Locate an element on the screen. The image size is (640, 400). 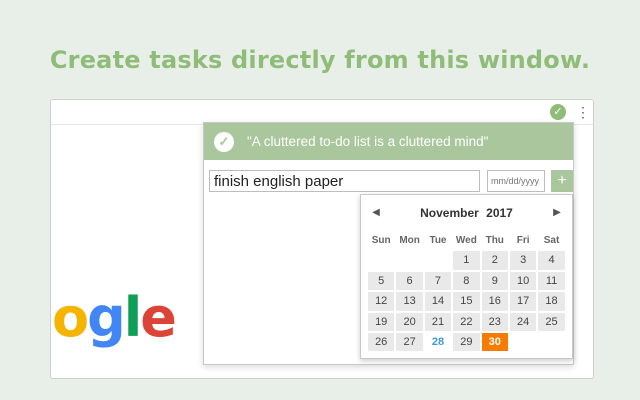
extension-check-icon: ✓ is located at coordinates (558, 112).